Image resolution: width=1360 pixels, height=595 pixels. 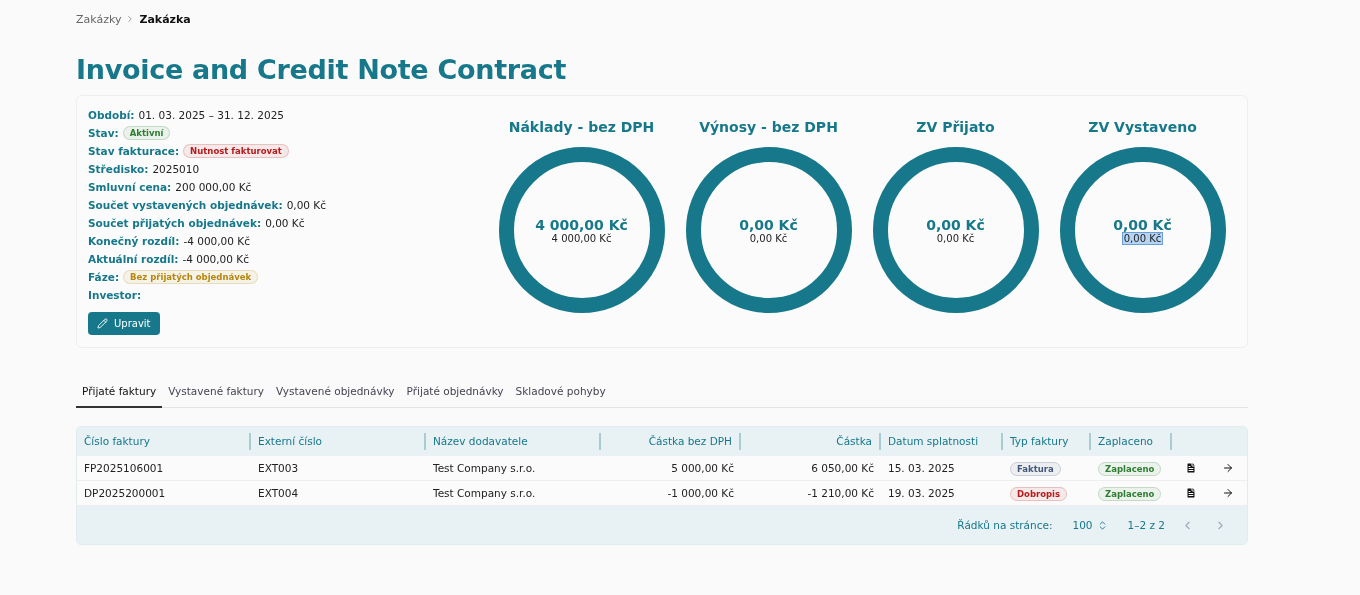 What do you see at coordinates (278, 468) in the screenshot?
I see `table-cell-text: EXT003` at bounding box center [278, 468].